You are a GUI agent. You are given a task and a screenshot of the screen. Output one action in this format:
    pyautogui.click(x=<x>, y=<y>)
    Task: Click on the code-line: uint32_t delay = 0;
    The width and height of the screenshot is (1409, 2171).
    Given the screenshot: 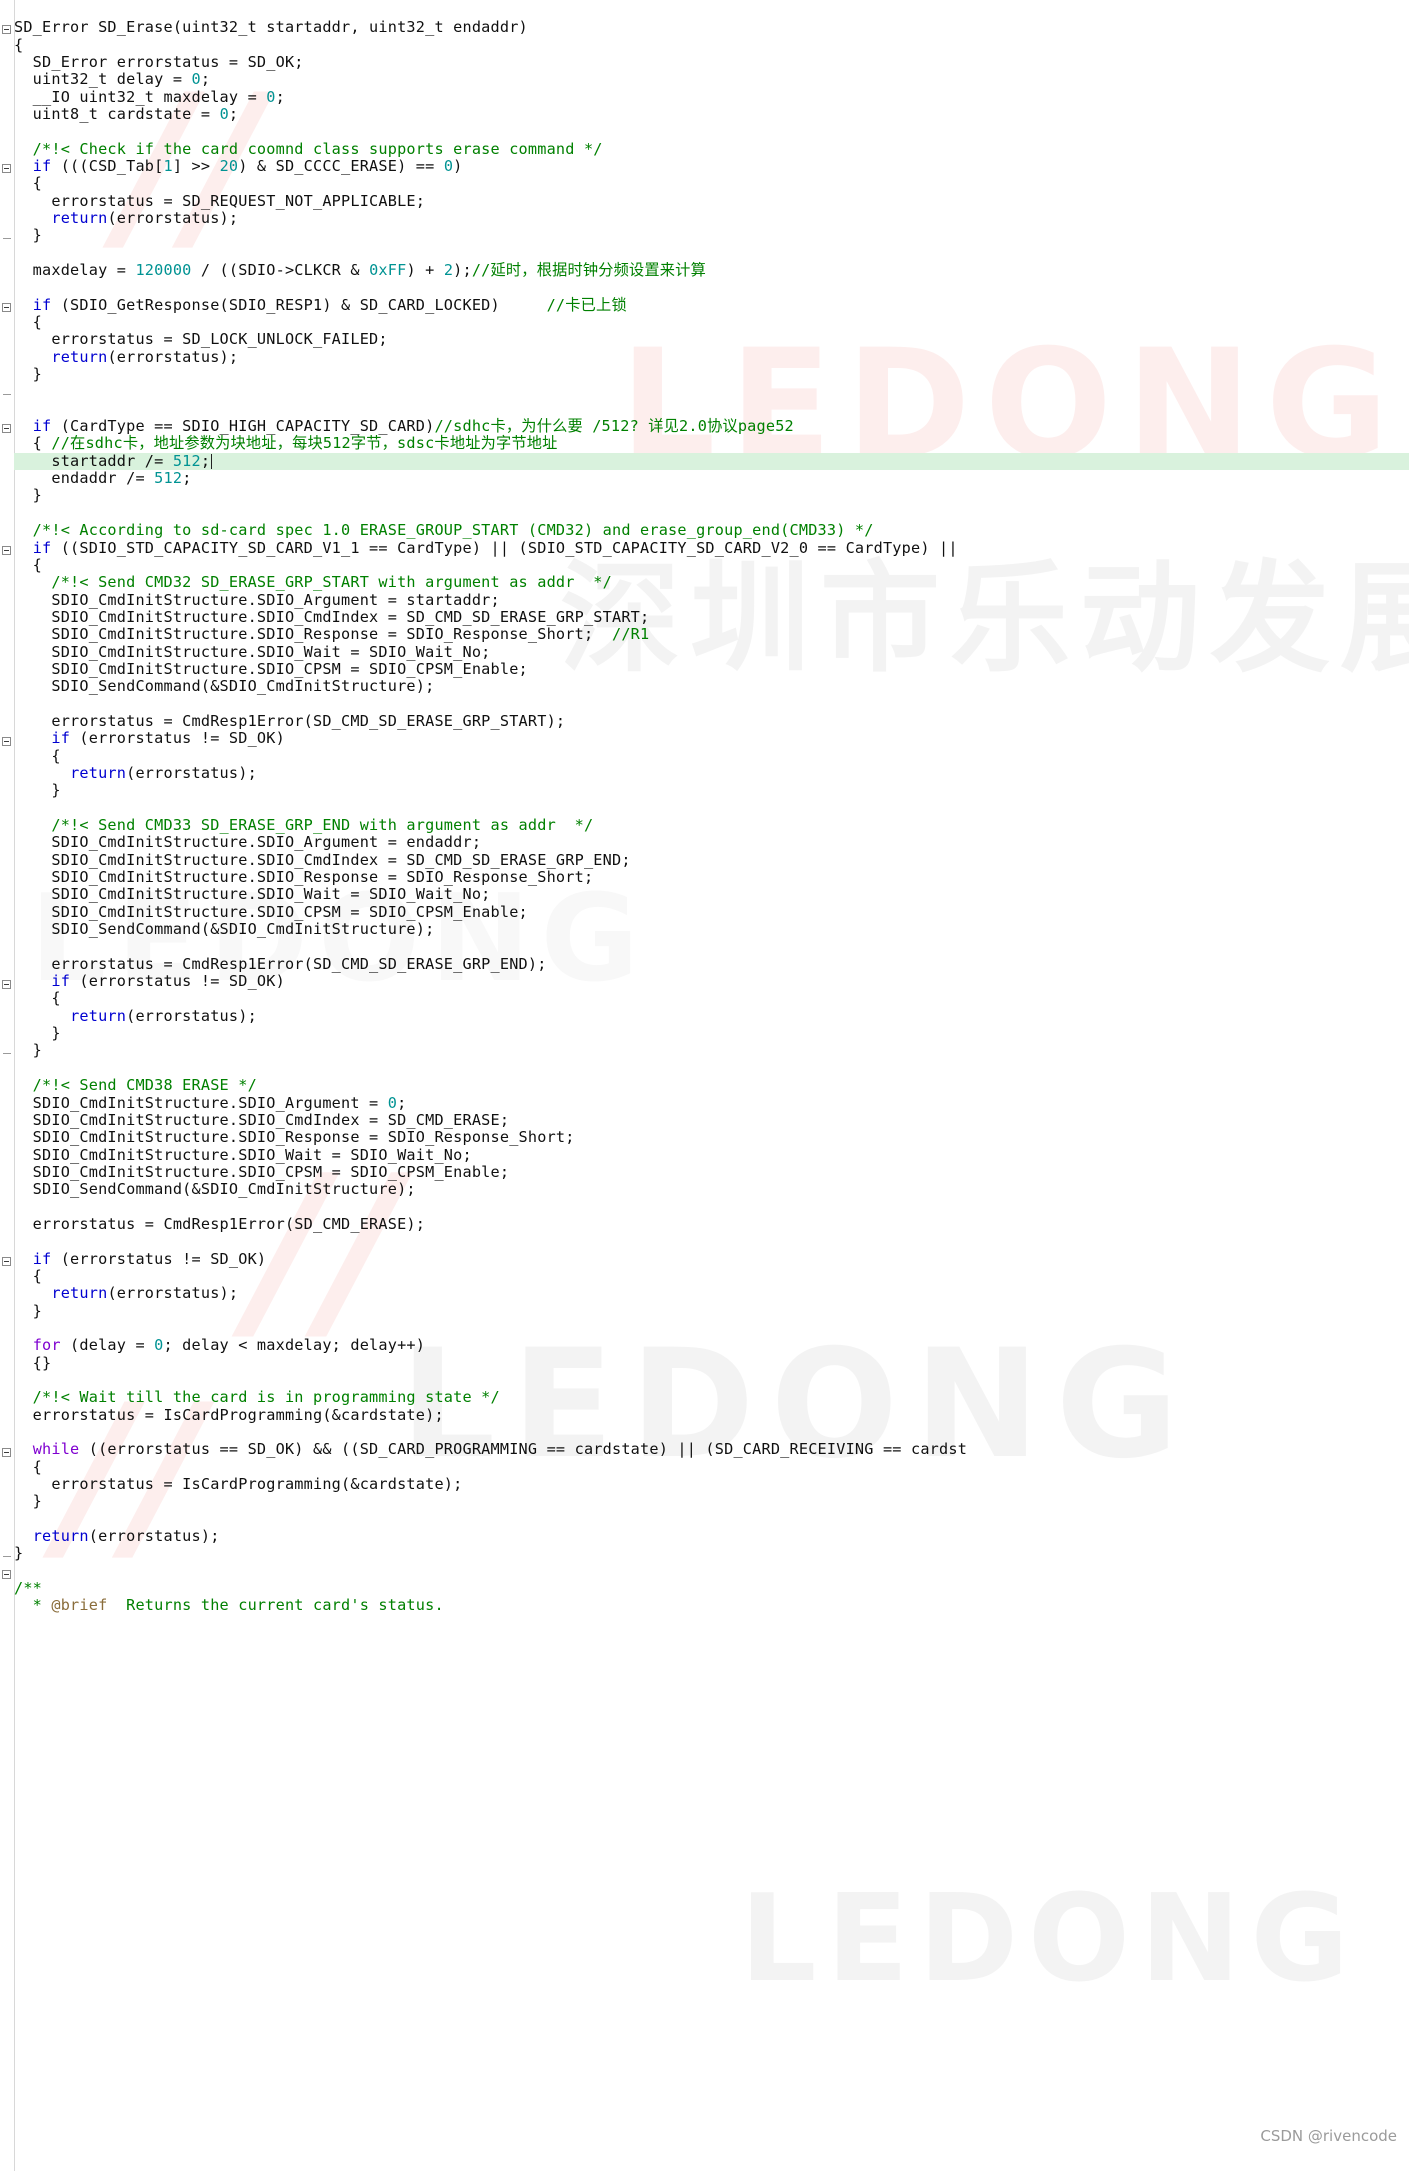 What is the action you would take?
    pyautogui.click(x=711, y=79)
    